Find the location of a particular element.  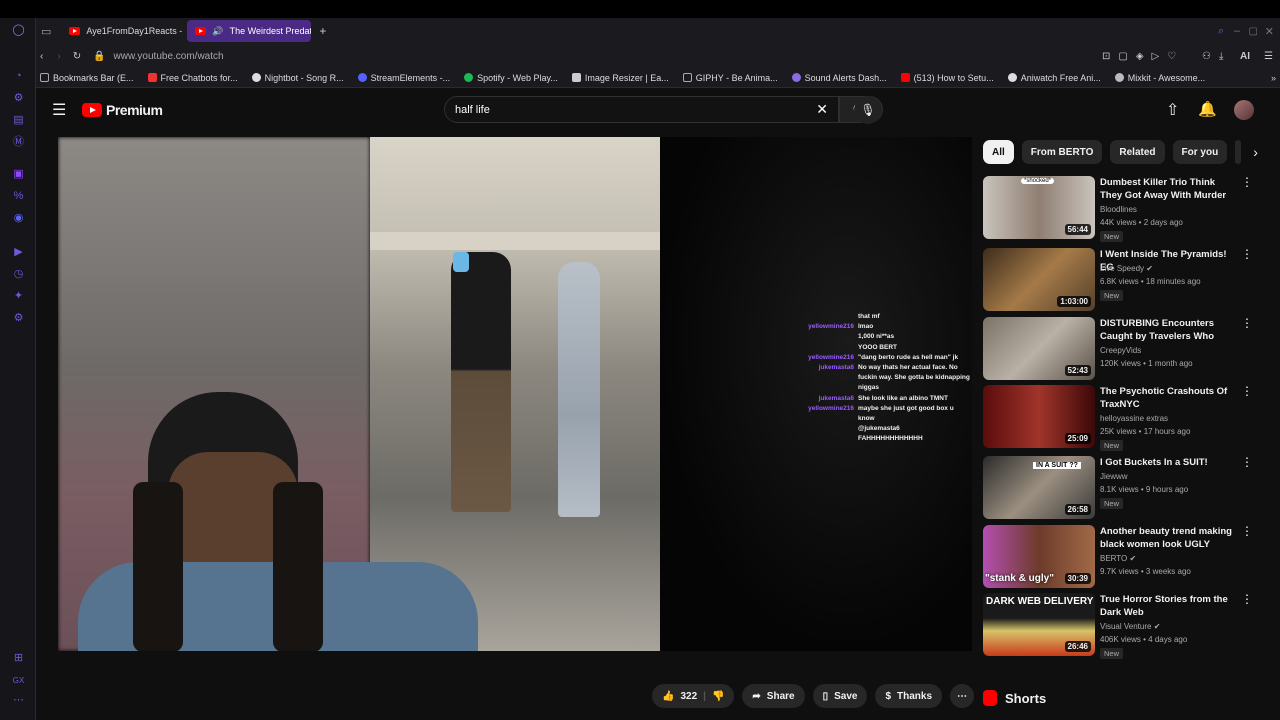

video-thumbnail: 52:43 is located at coordinates (1039, 348).